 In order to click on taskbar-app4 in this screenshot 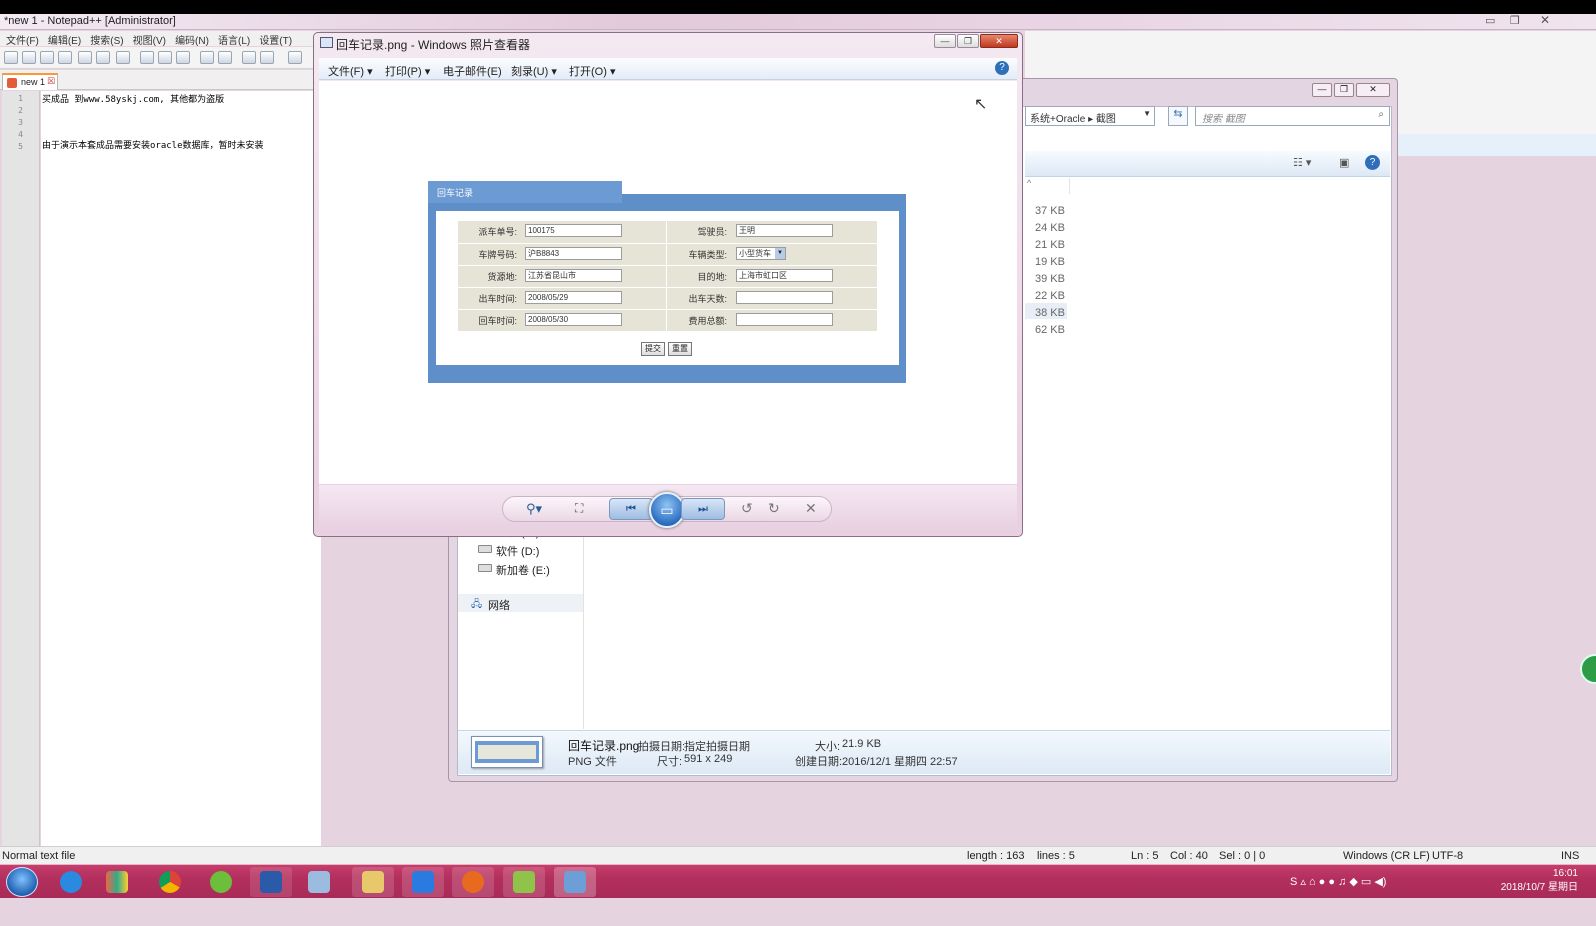, I will do `click(221, 882)`.